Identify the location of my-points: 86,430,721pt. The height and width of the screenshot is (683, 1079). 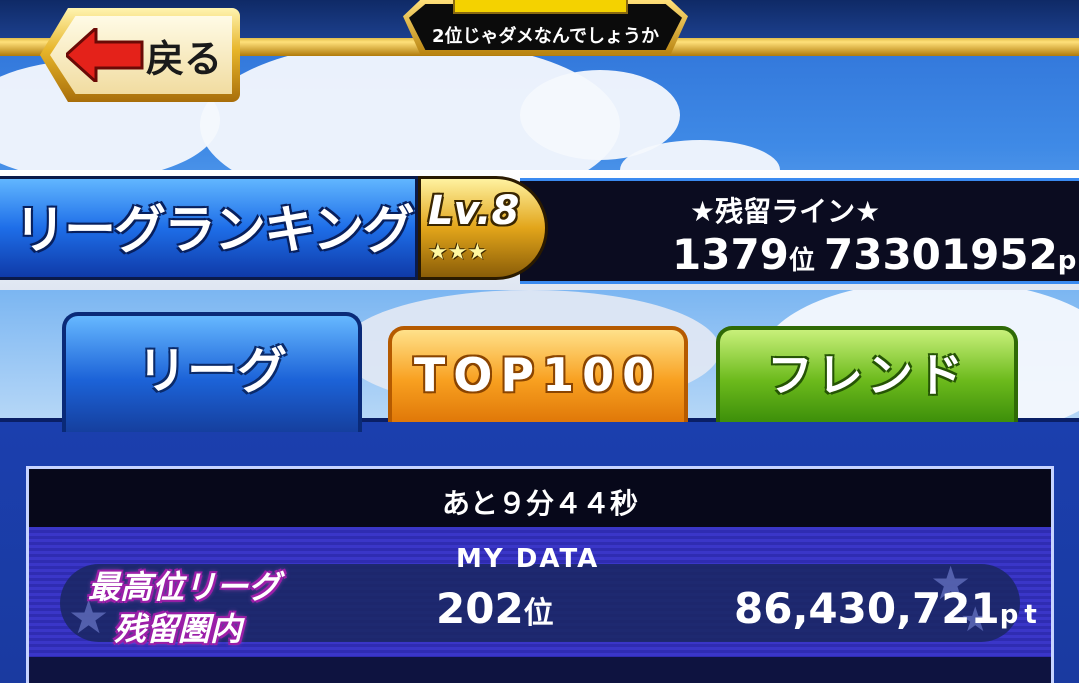
(888, 608).